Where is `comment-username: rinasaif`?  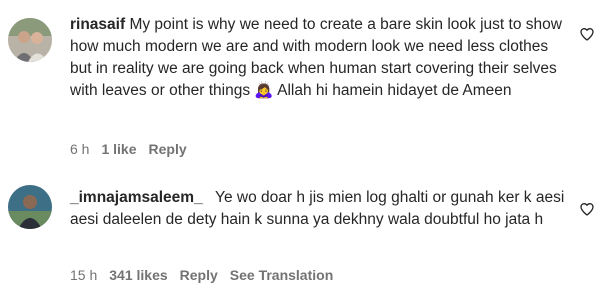 comment-username: rinasaif is located at coordinates (97, 24).